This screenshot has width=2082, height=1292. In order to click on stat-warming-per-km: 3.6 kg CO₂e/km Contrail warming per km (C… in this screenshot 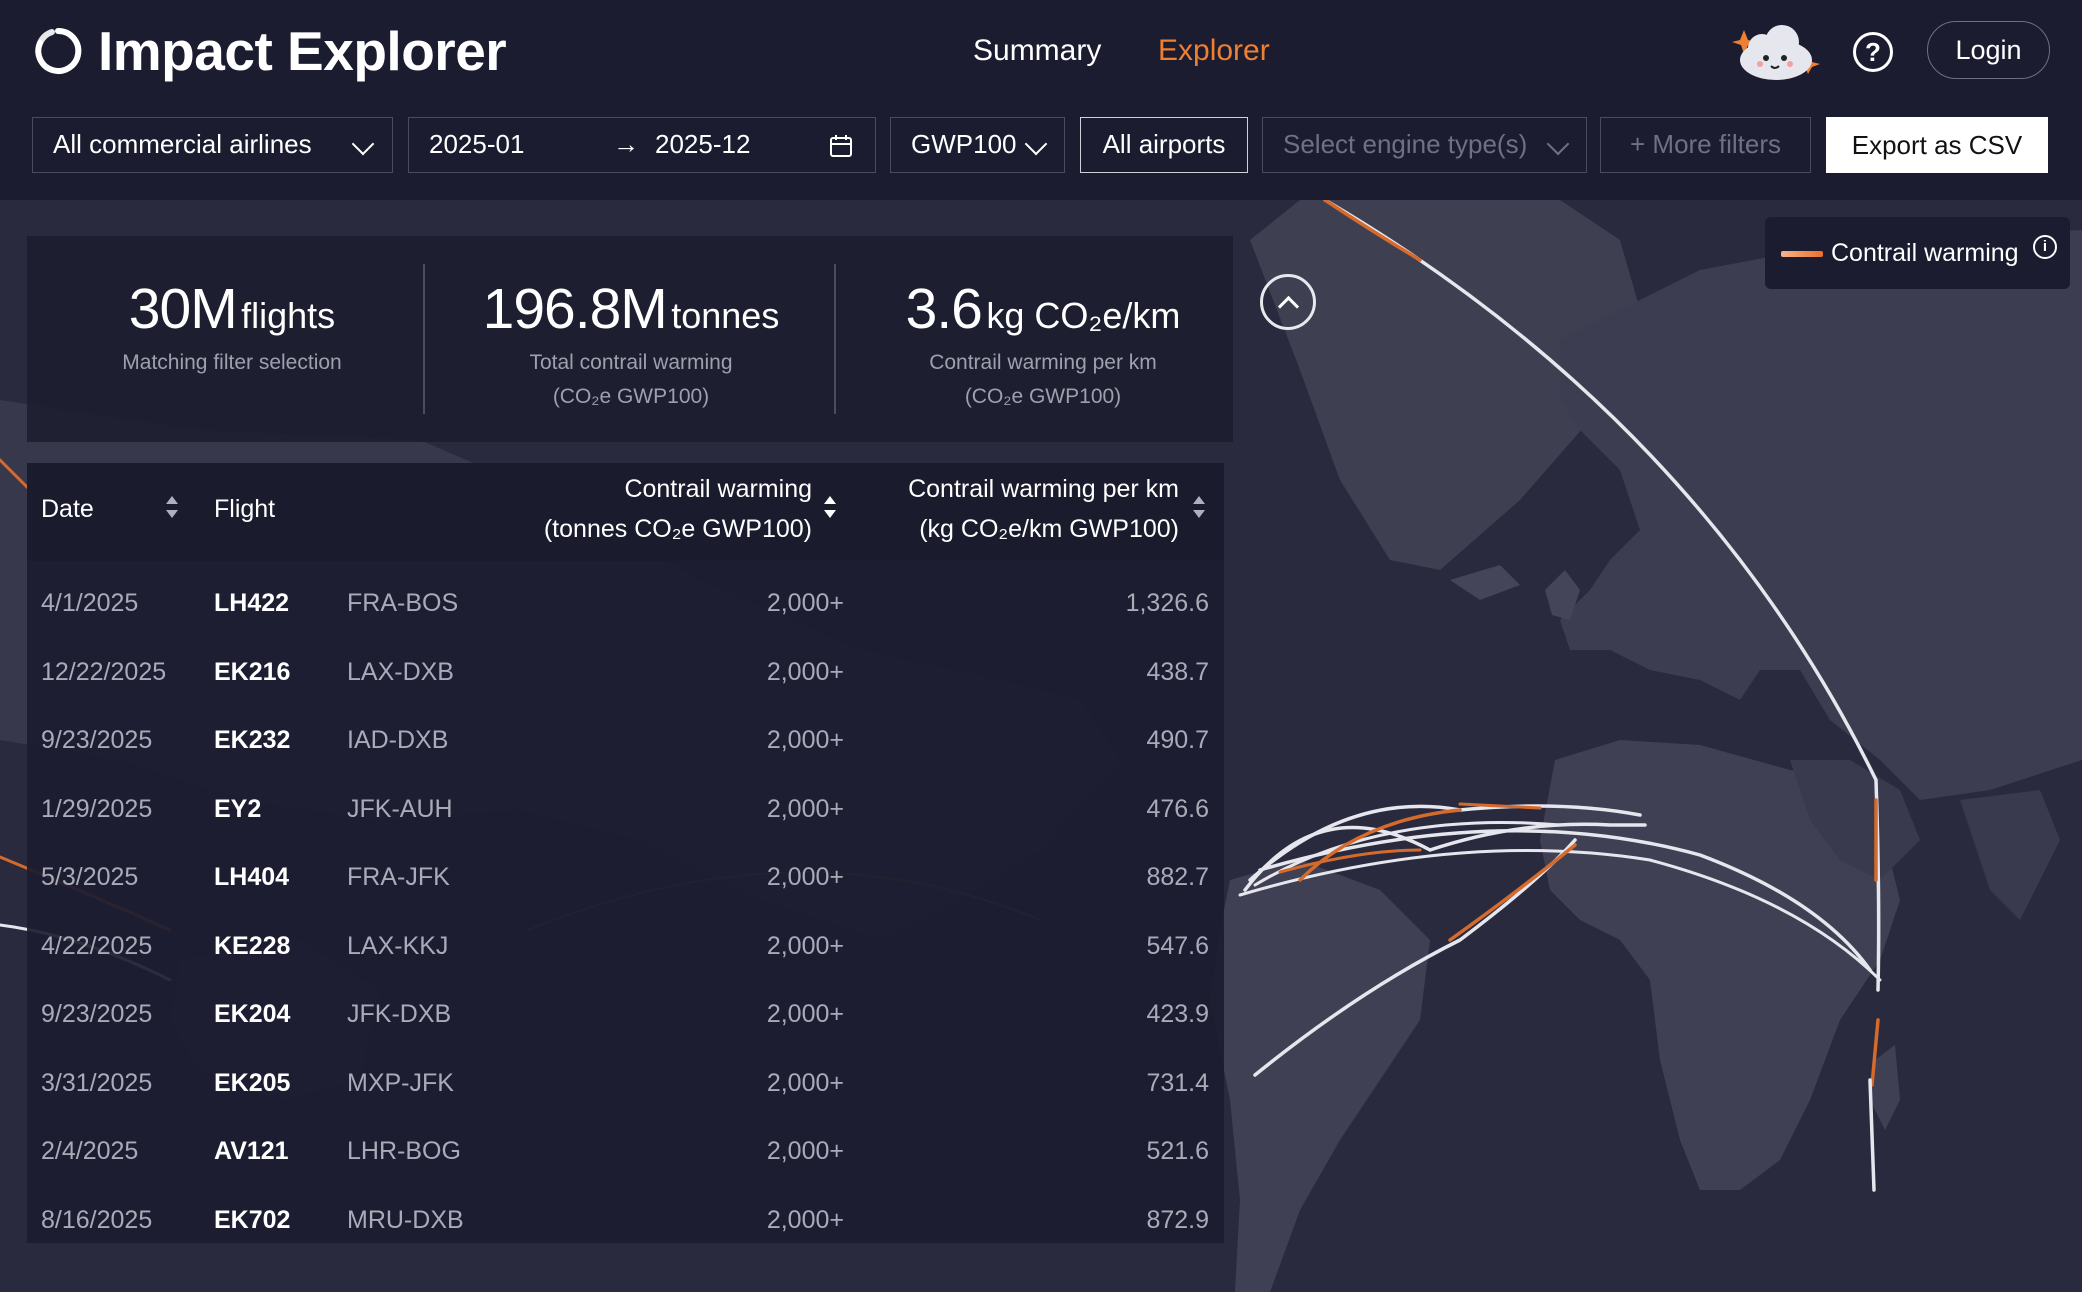, I will do `click(1043, 339)`.